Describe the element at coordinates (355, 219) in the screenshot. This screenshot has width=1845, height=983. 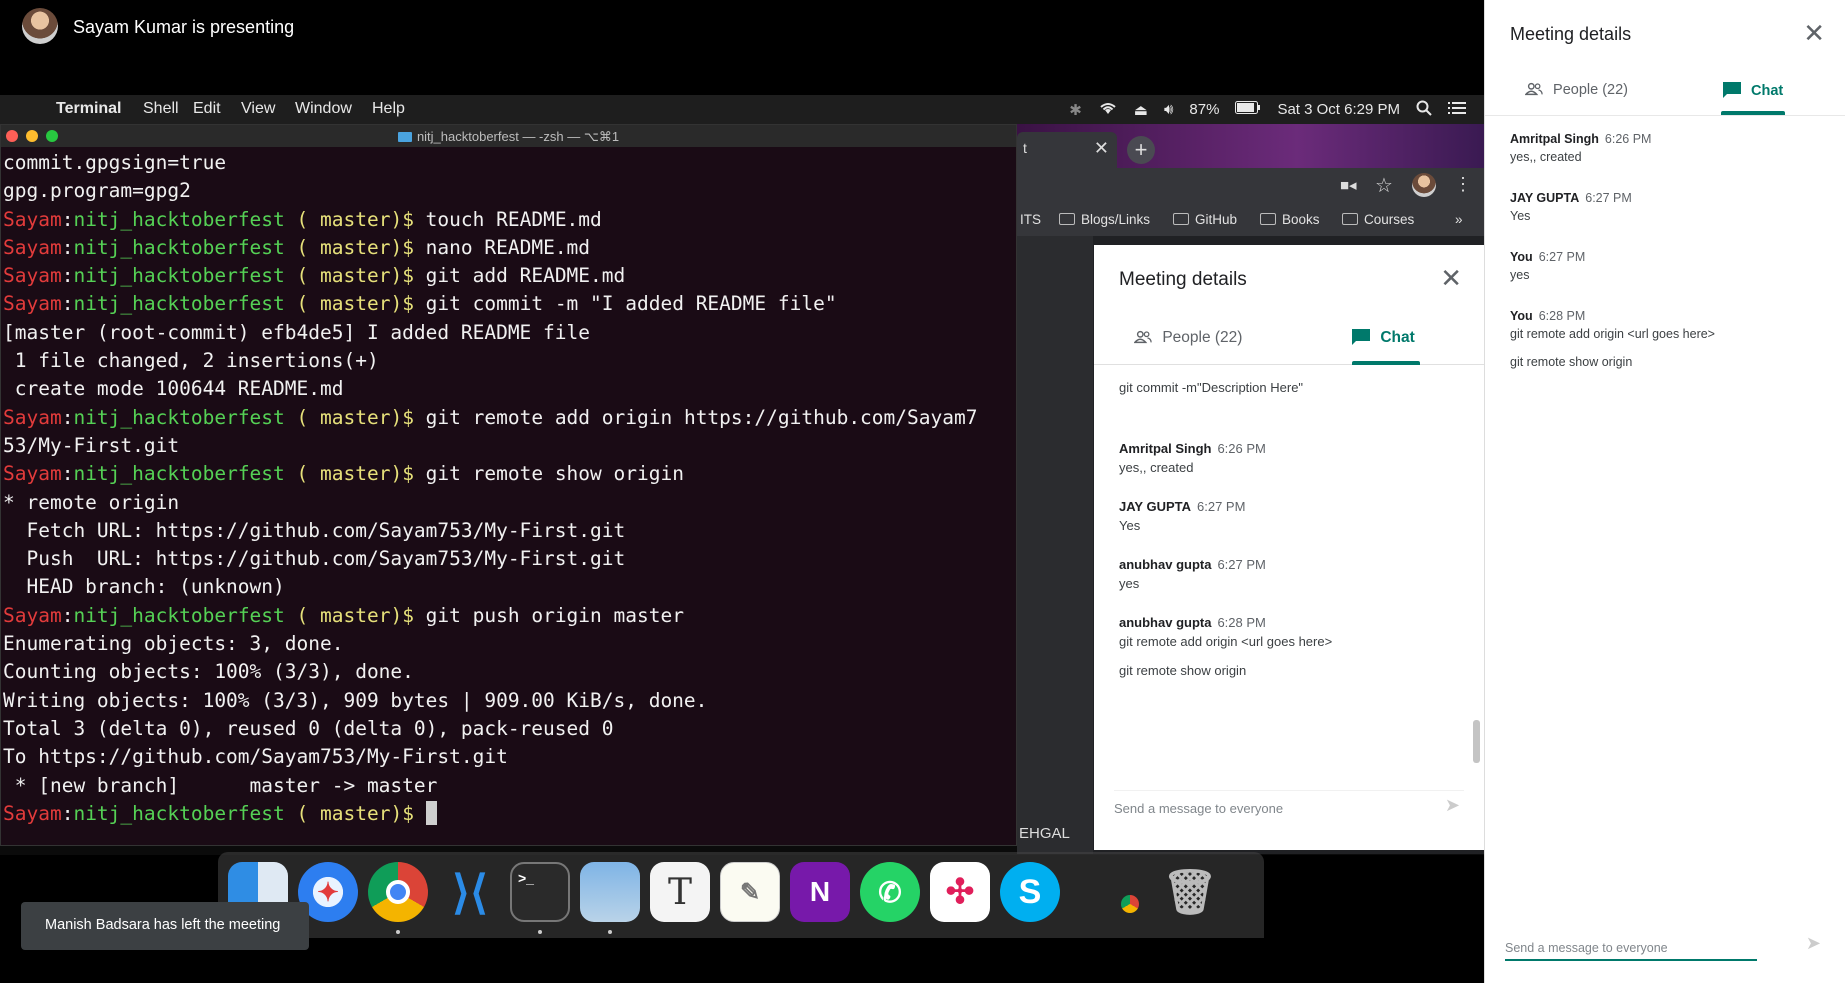
I see `prompt-branch: ( master)$` at that location.